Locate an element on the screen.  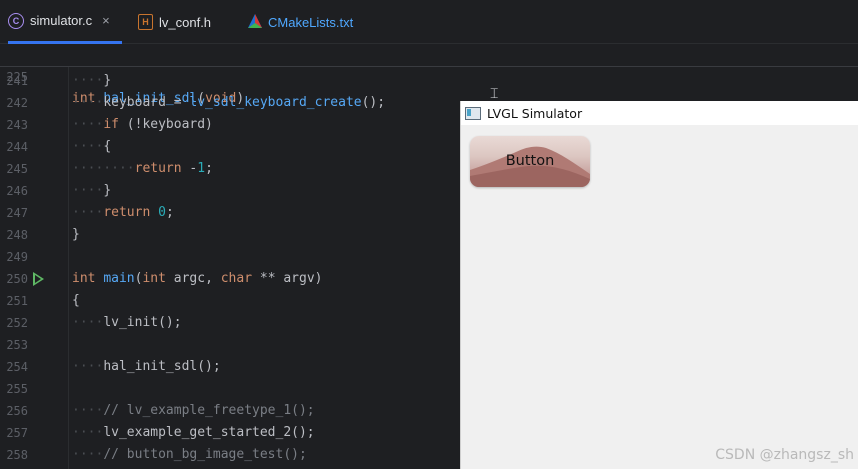
tab-simulator-c: C simulator.c × is located at coordinates (65, 22).